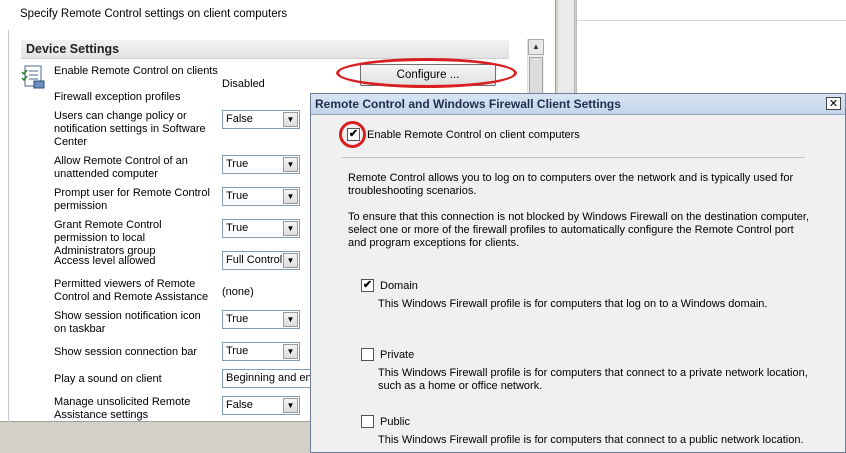 This screenshot has width=846, height=453. I want to click on domain-profile-checkbox: ✔, so click(367, 285).